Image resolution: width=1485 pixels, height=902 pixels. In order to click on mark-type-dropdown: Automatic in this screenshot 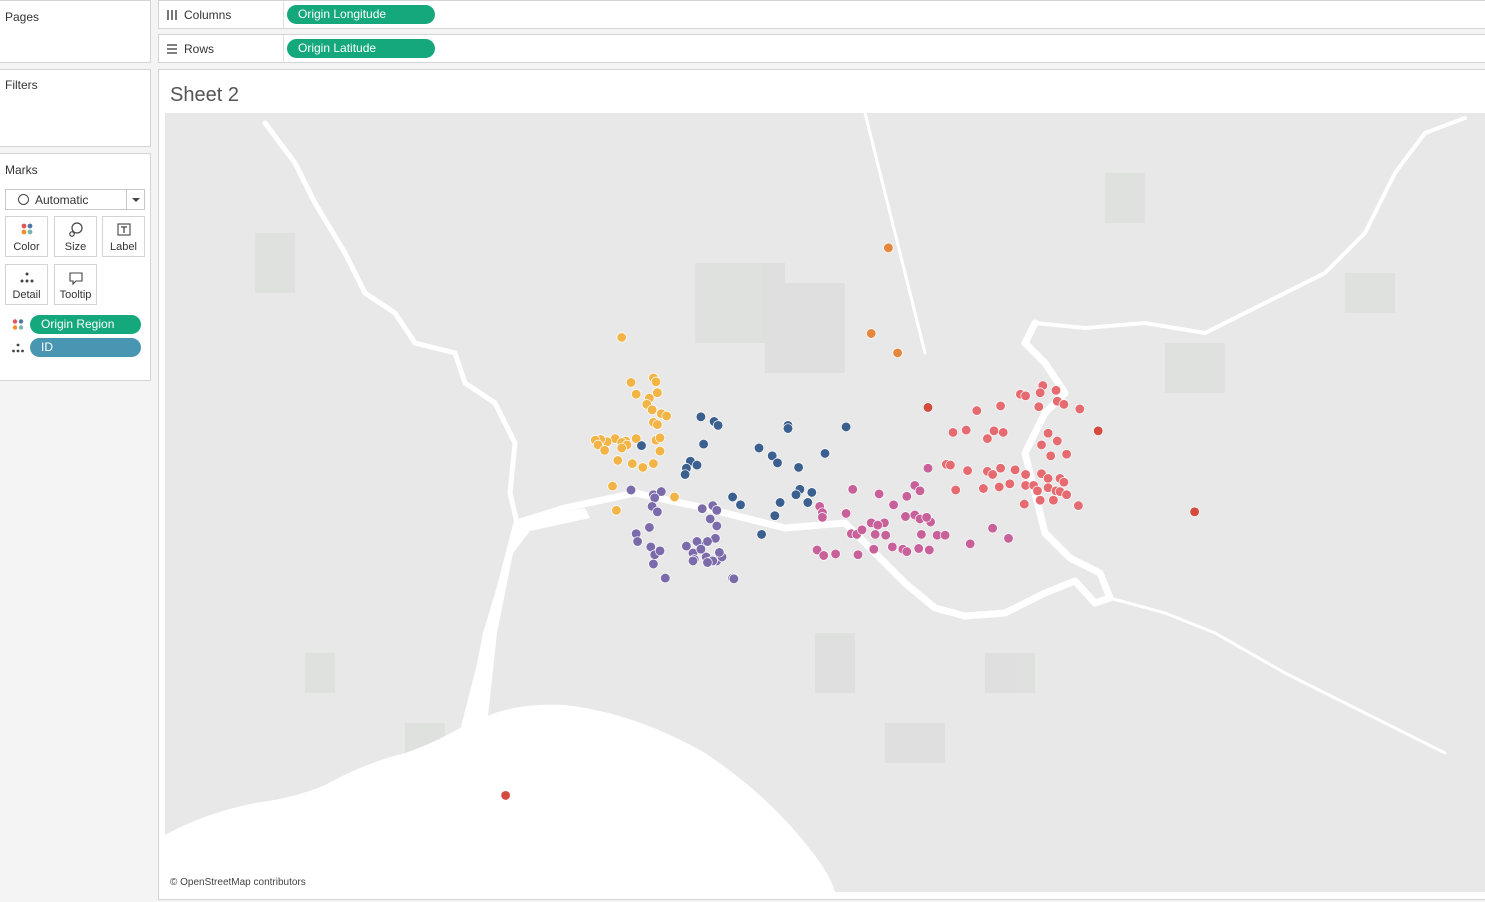, I will do `click(75, 199)`.